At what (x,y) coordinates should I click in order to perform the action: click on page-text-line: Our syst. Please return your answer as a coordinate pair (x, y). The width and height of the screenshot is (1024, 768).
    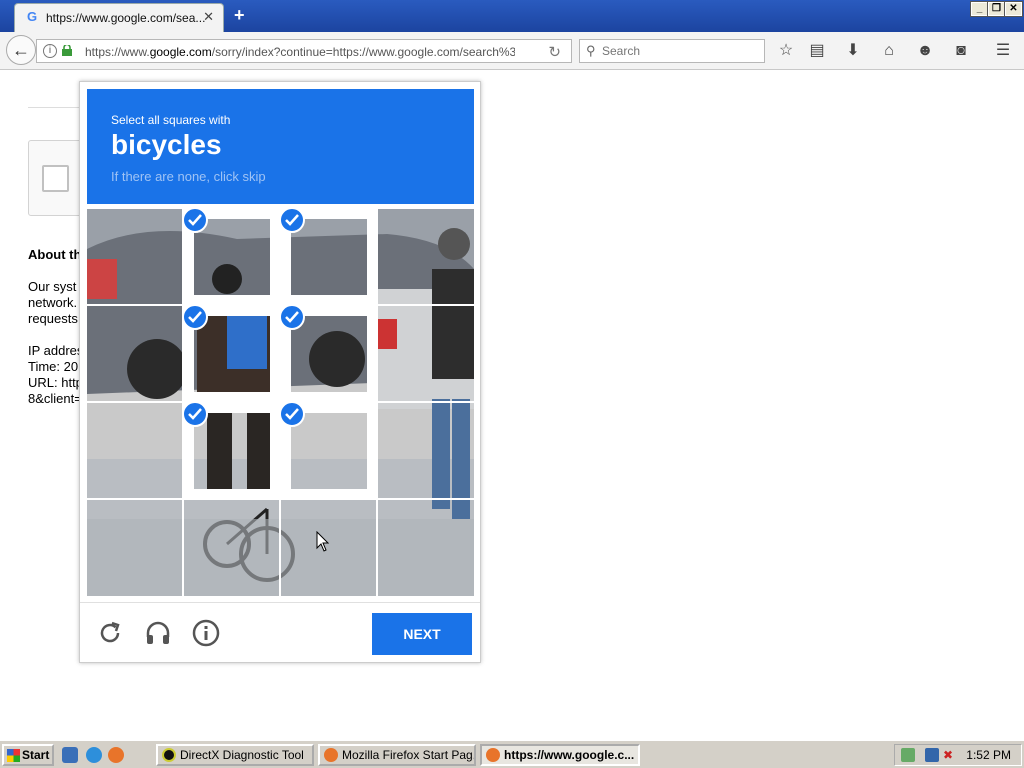
    Looking at the image, I should click on (52, 286).